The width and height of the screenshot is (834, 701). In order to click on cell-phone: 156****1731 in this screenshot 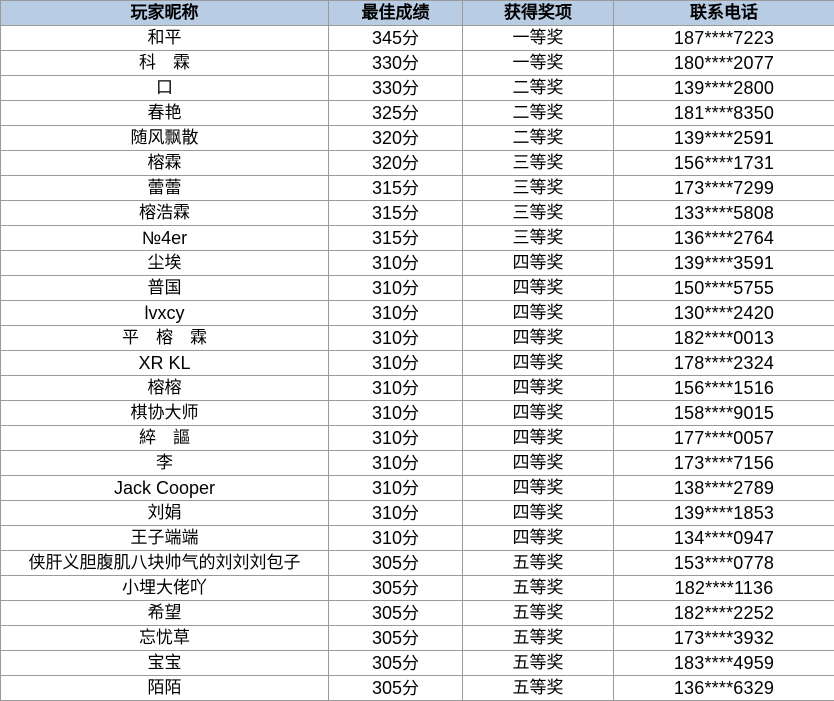, I will do `click(723, 163)`.